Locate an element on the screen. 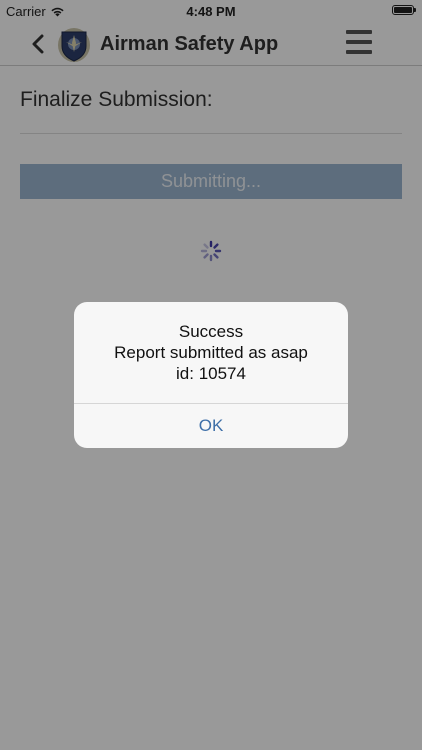 This screenshot has width=422, height=750. alert-message: Report submitted as asap is located at coordinates (211, 352).